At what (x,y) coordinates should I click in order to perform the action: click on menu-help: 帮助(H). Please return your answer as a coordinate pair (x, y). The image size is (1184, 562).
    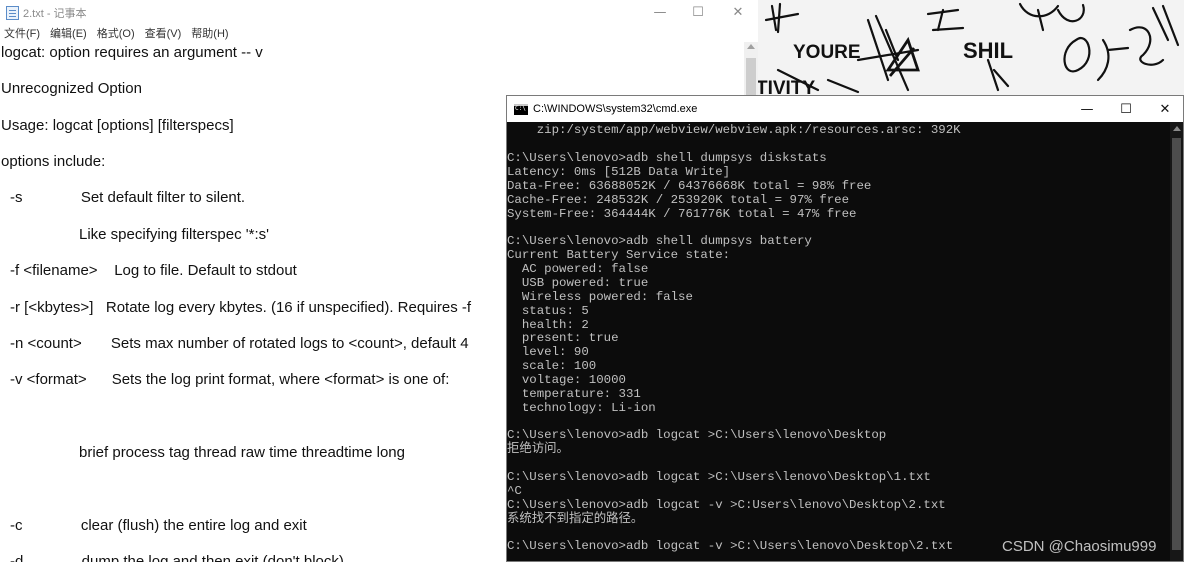
    Looking at the image, I should click on (209, 33).